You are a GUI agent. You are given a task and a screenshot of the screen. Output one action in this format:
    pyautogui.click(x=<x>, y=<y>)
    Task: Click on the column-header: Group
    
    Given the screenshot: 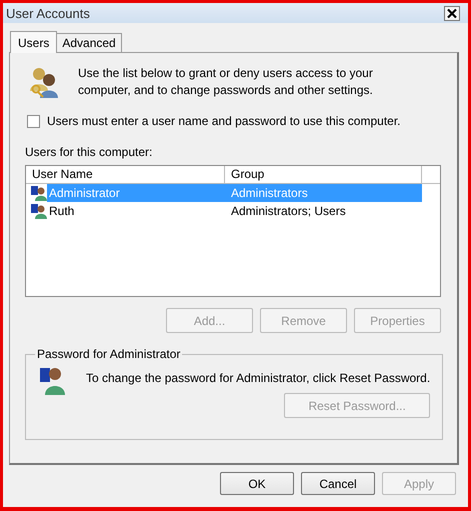 What is the action you would take?
    pyautogui.click(x=323, y=174)
    